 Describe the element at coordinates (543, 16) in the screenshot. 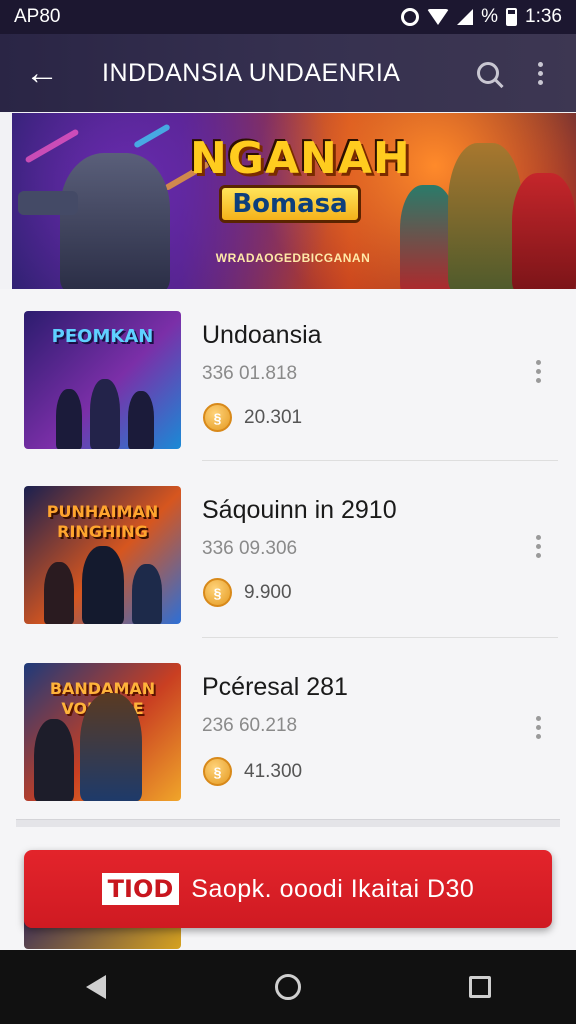

I see `clock: 1:36` at that location.